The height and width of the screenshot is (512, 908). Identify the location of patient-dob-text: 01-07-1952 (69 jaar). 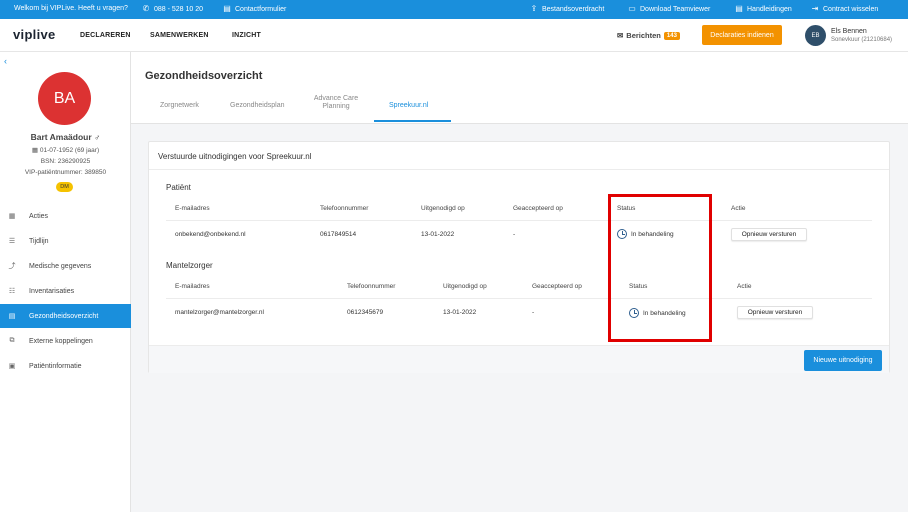
(69, 150).